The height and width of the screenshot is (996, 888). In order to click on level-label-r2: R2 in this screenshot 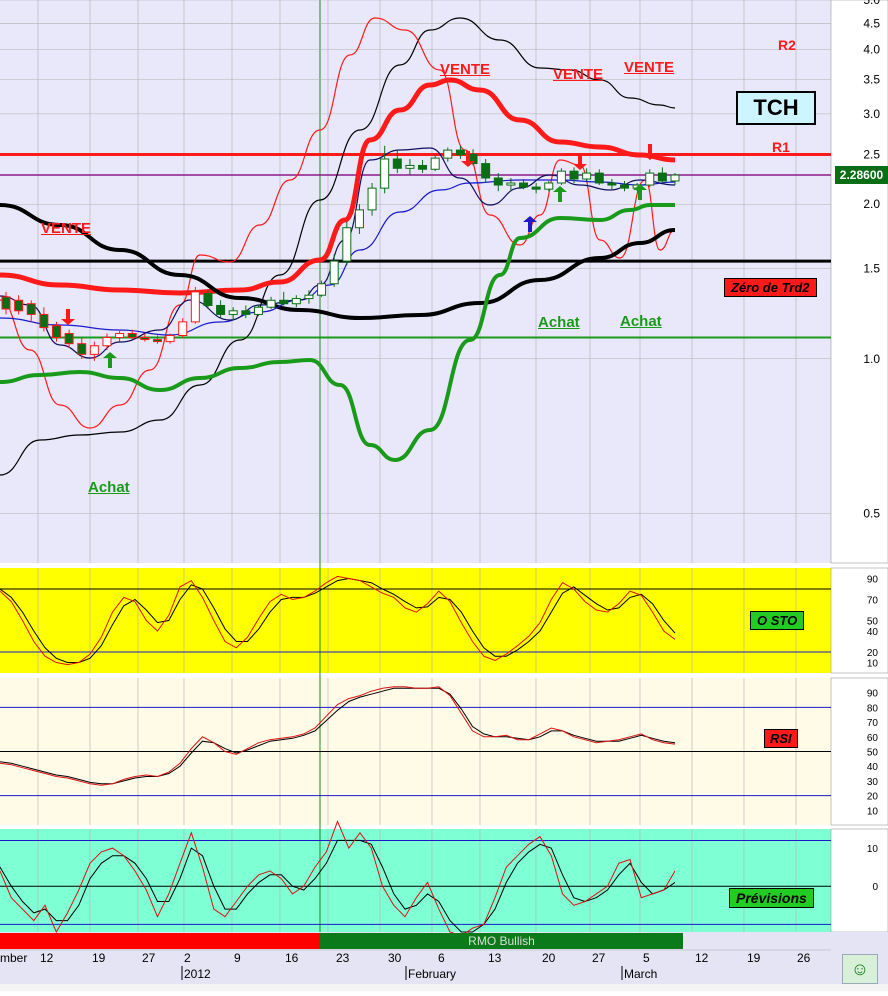, I will do `click(787, 45)`.